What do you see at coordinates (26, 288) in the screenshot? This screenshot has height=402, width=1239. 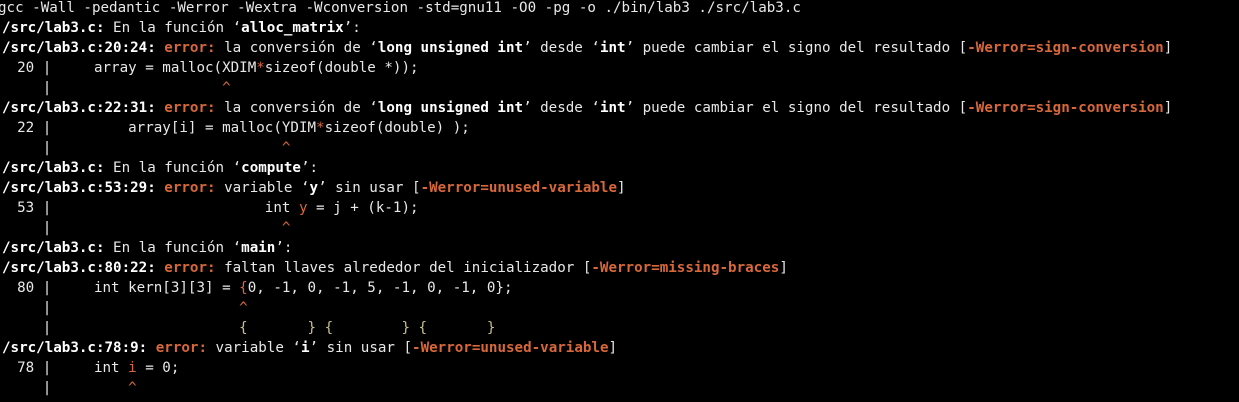 I see `line-gutter: 80 |` at bounding box center [26, 288].